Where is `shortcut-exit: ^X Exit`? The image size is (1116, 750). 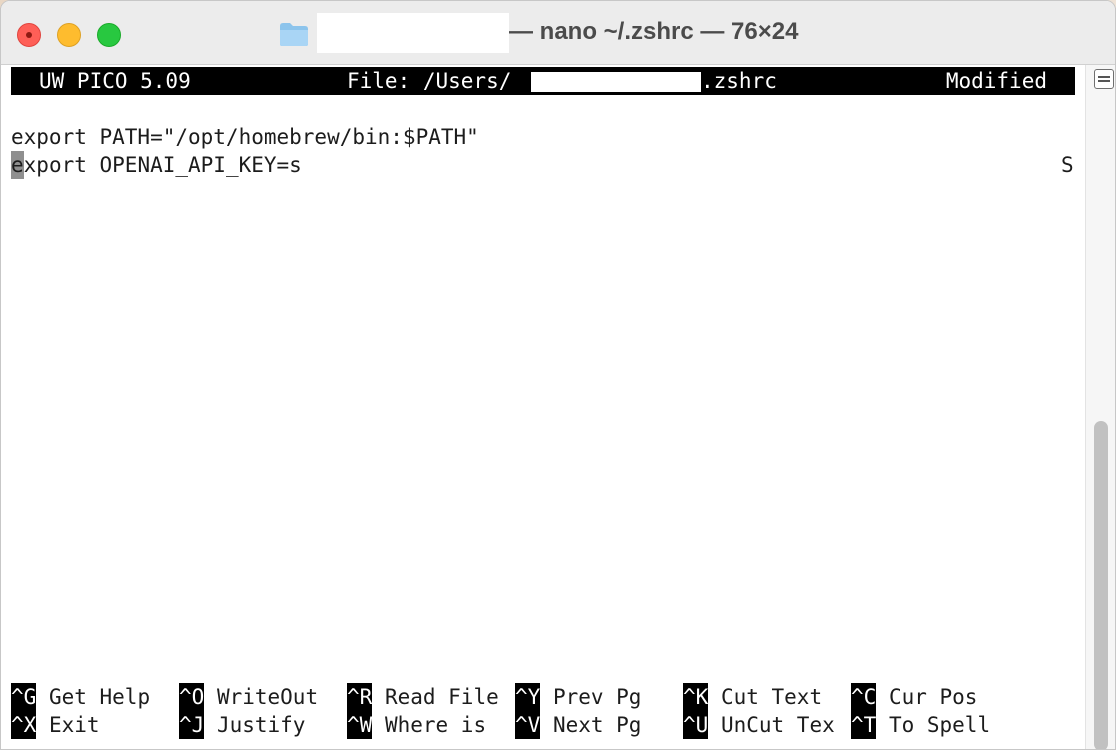
shortcut-exit: ^X Exit is located at coordinates (55, 725).